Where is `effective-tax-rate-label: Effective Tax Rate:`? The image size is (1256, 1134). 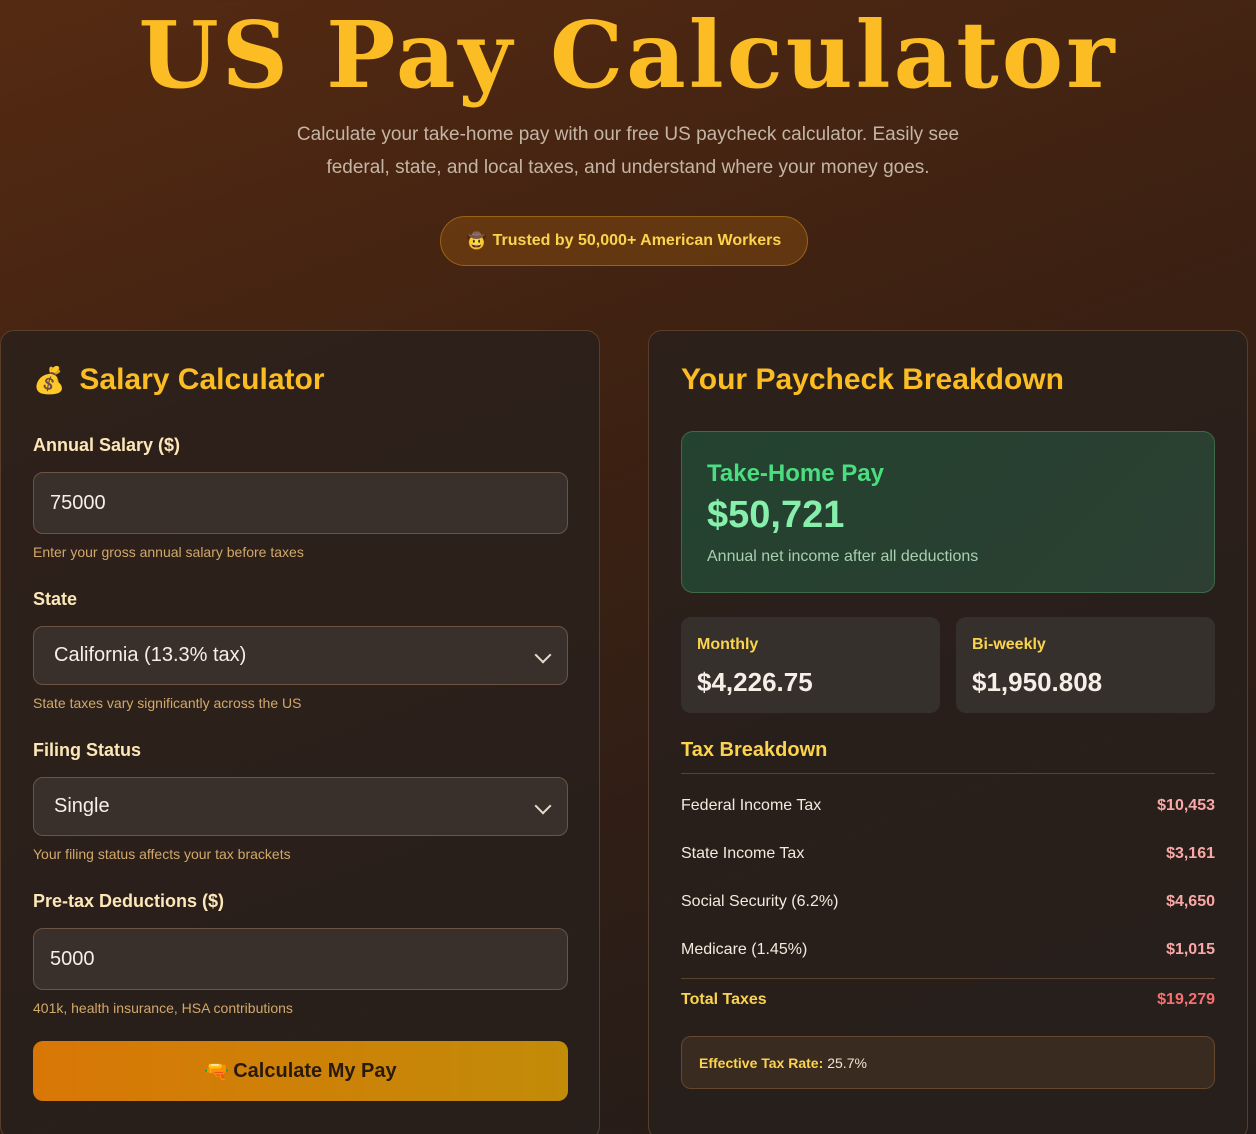
effective-tax-rate-label: Effective Tax Rate: is located at coordinates (761, 1062).